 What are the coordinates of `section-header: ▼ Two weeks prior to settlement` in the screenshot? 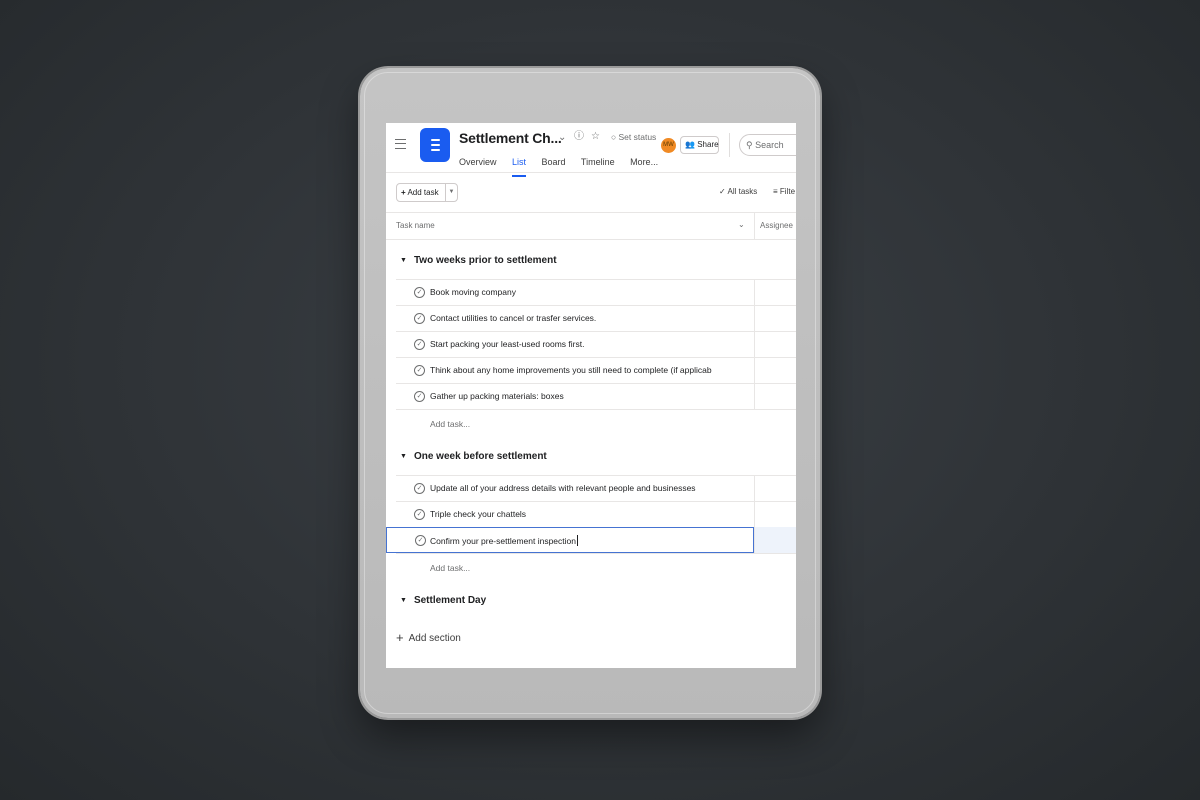 It's located at (478, 260).